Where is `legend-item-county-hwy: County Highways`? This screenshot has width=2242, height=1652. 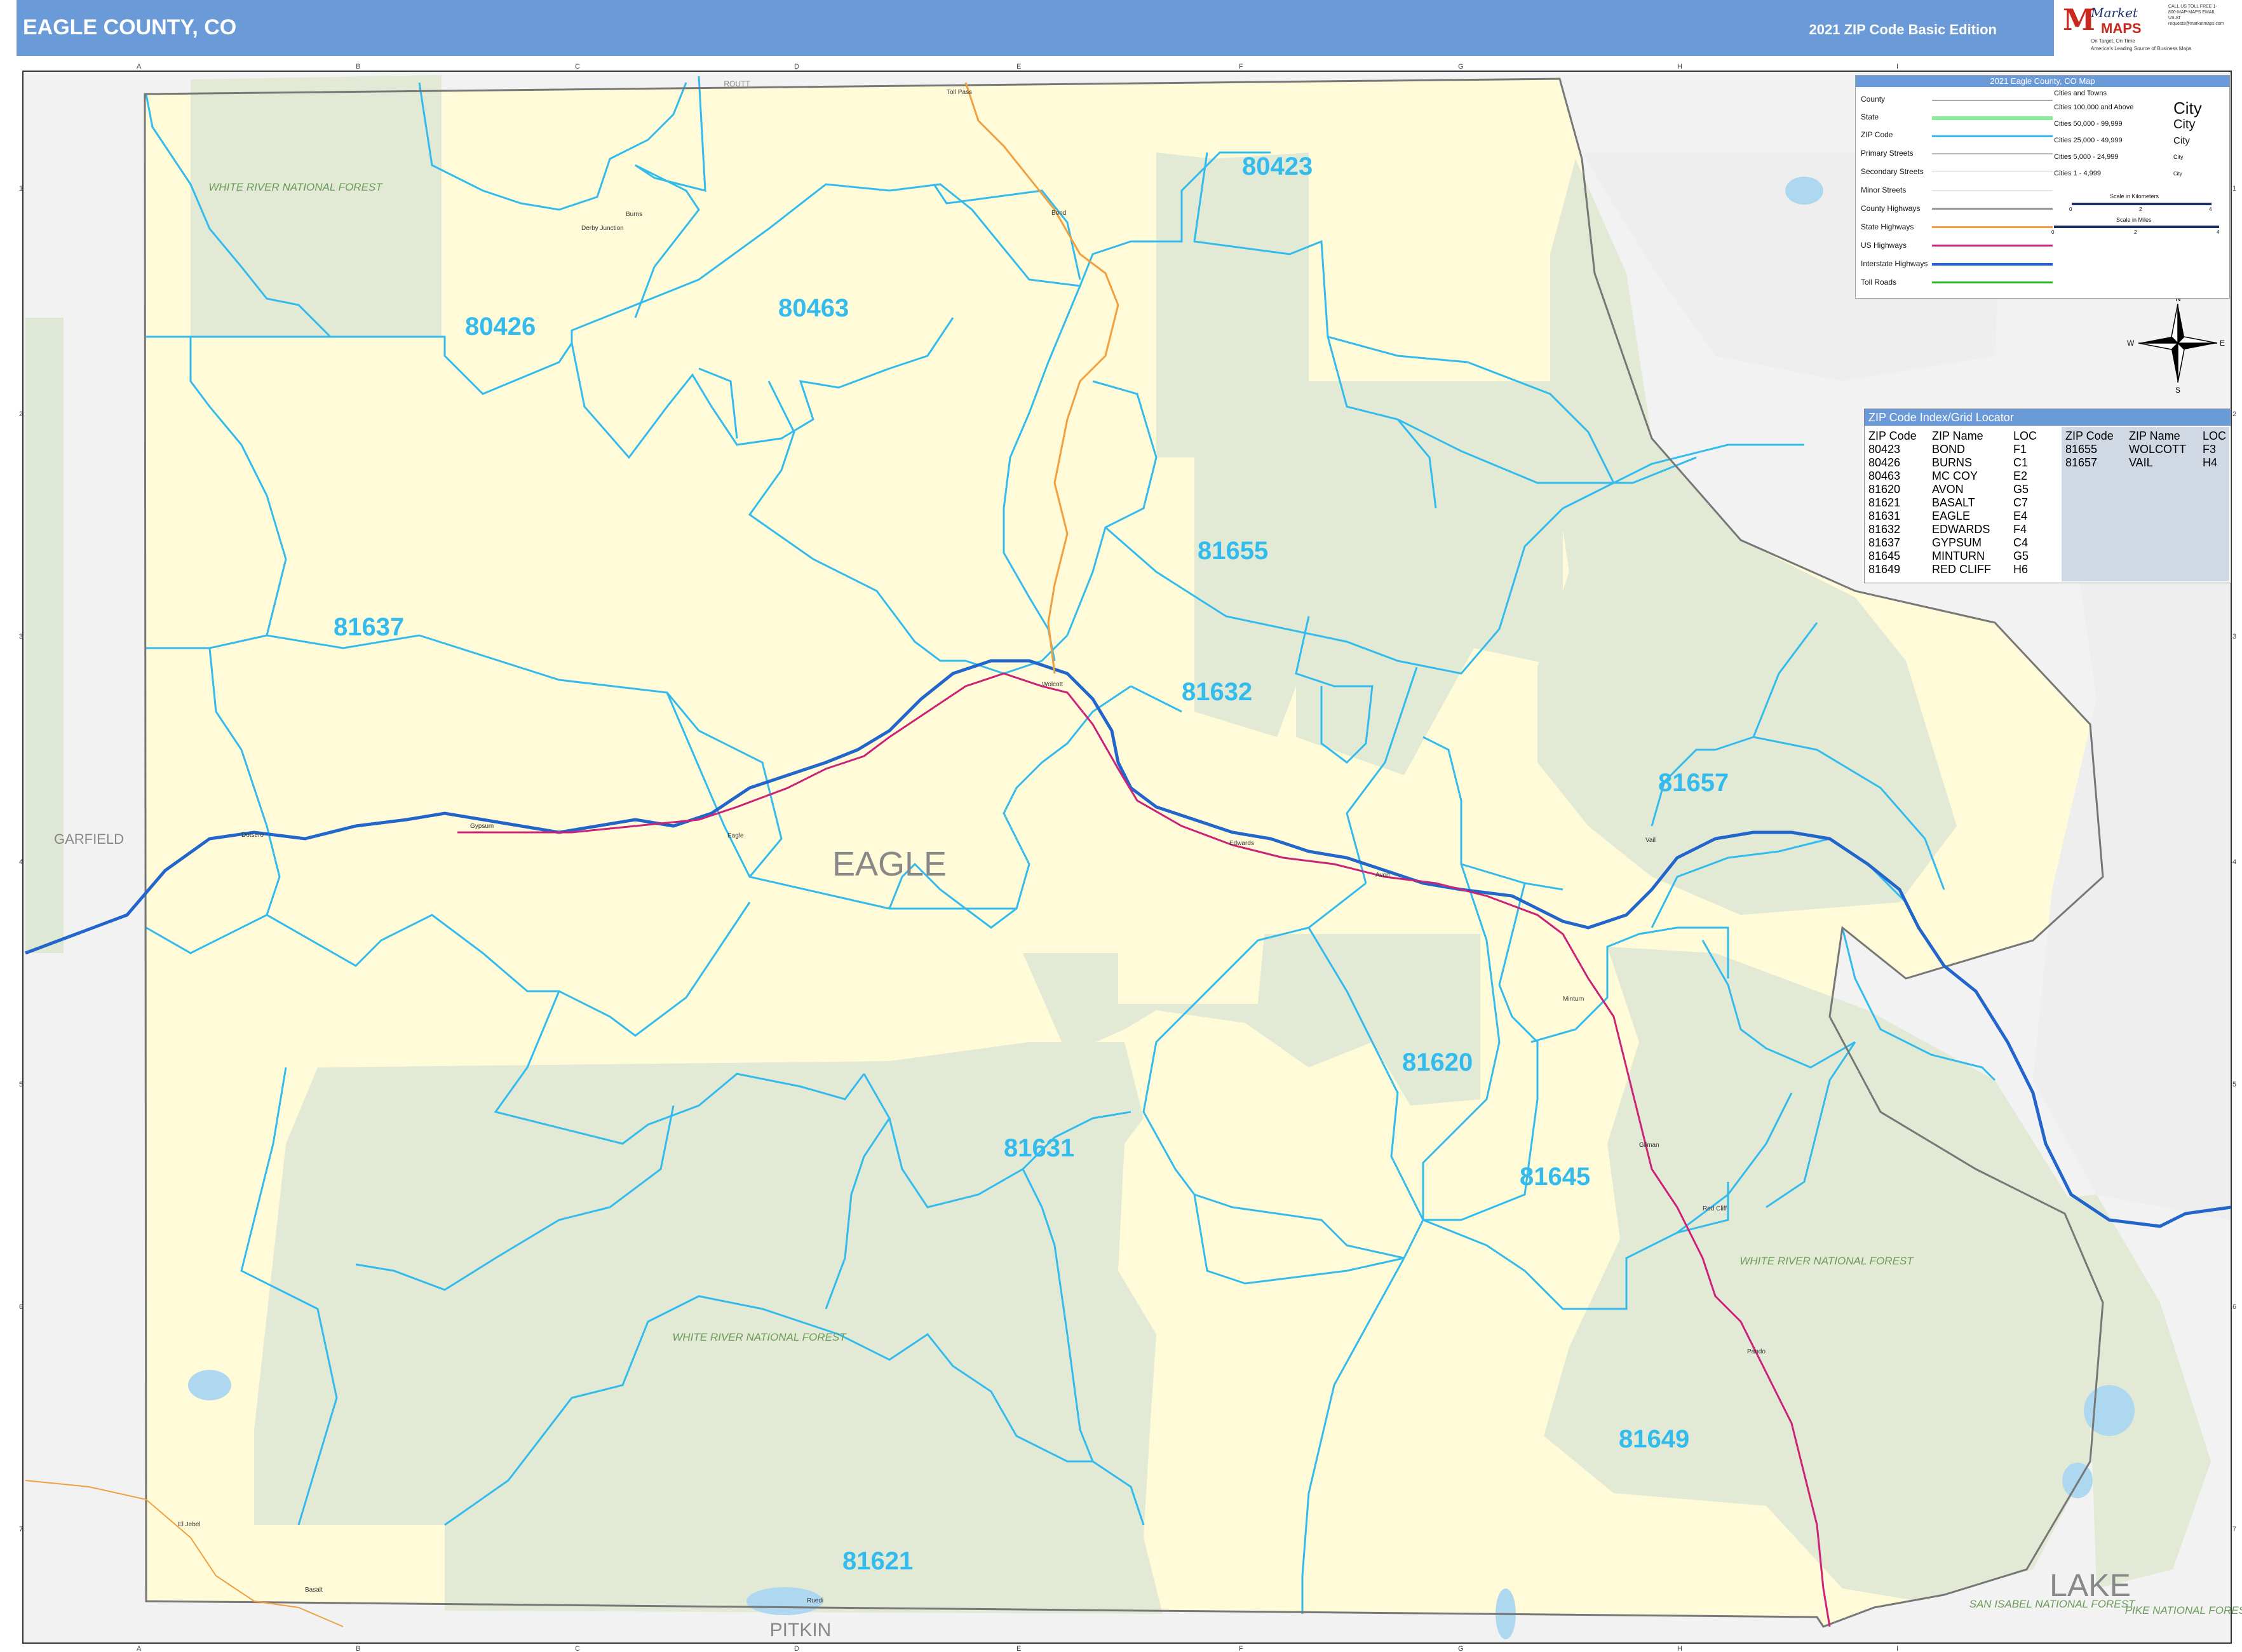
legend-item-county-hwy: County Highways is located at coordinates (1891, 209).